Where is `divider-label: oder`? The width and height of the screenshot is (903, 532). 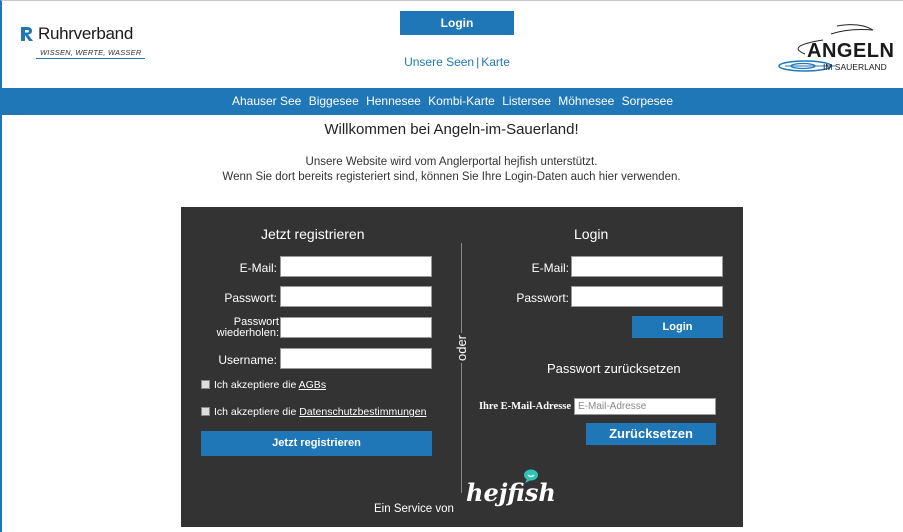 divider-label: oder is located at coordinates (462, 348).